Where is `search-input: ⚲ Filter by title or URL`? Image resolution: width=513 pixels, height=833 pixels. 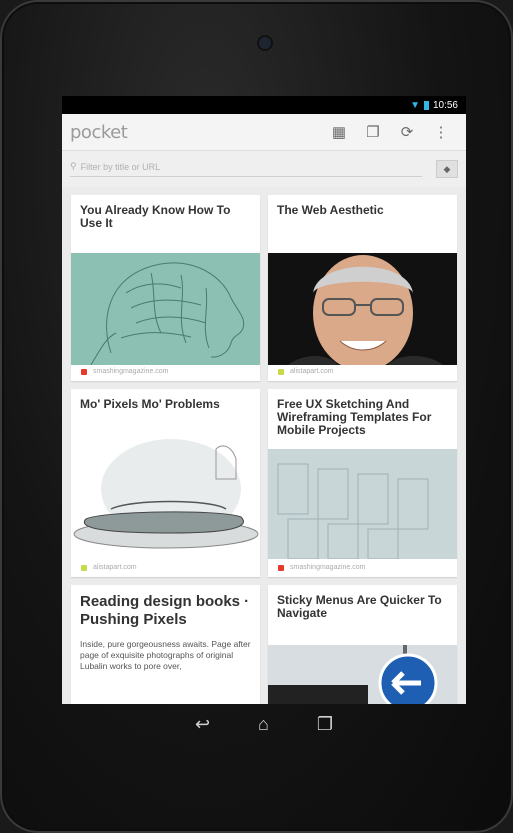
search-input: ⚲ Filter by title or URL is located at coordinates (246, 169).